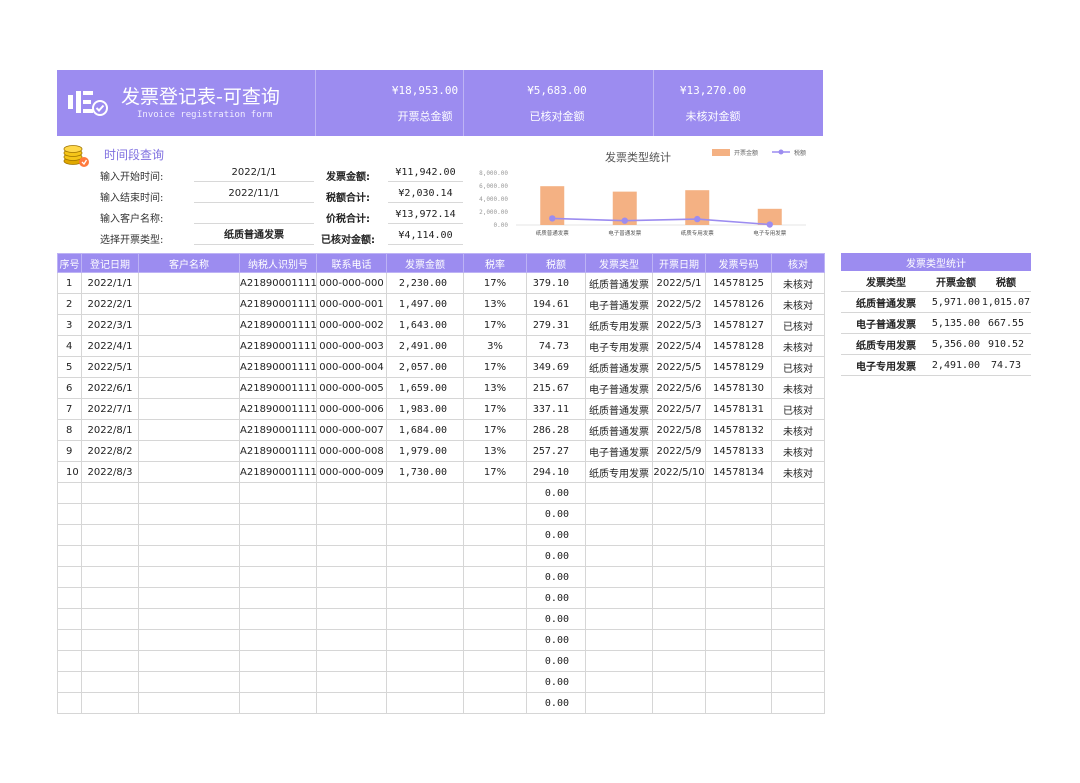  I want to click on cell-col-0: 2, so click(69, 304).